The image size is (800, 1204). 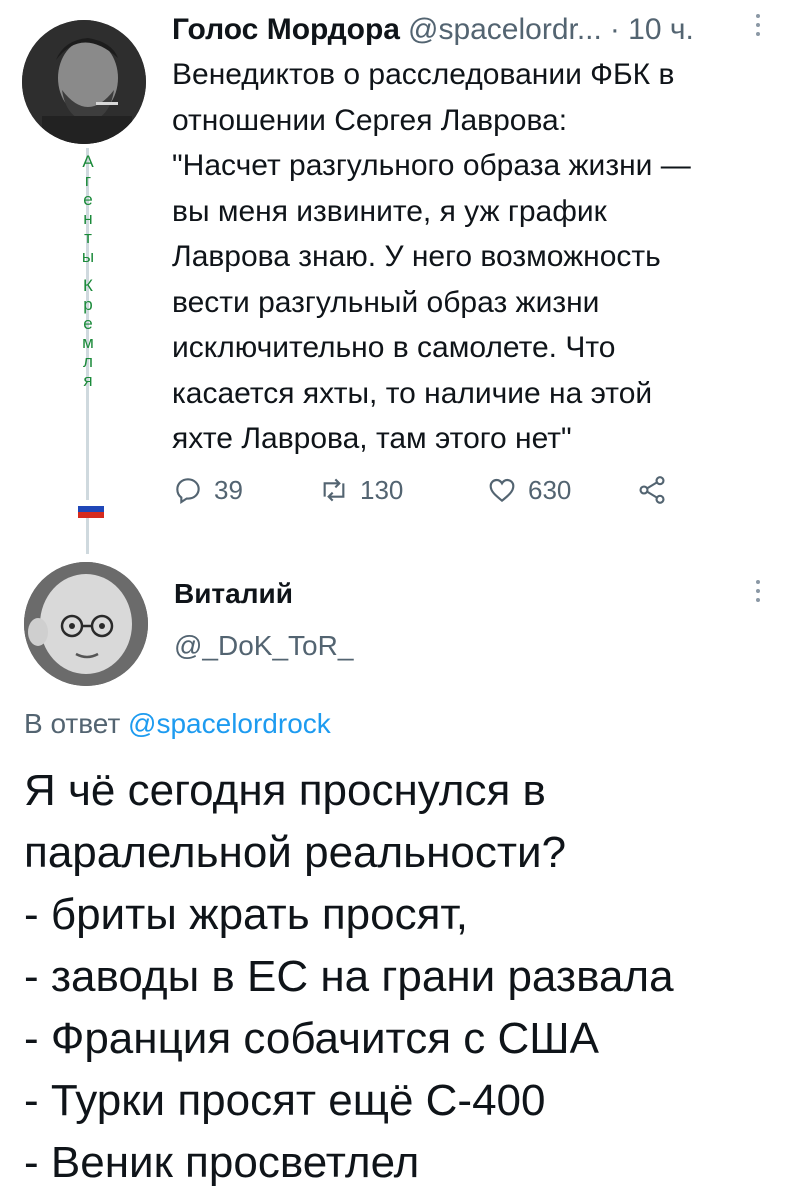 I want to click on tag-letter: м, so click(x=88, y=342).